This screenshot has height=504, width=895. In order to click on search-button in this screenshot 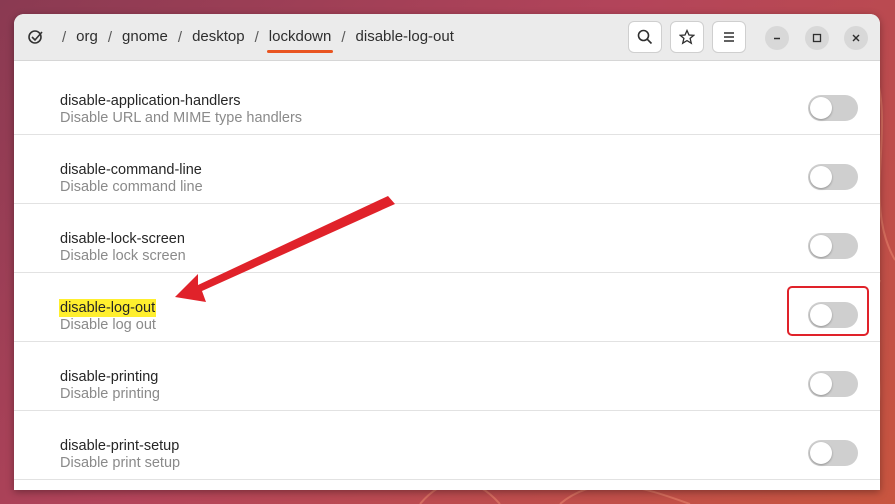, I will do `click(645, 37)`.